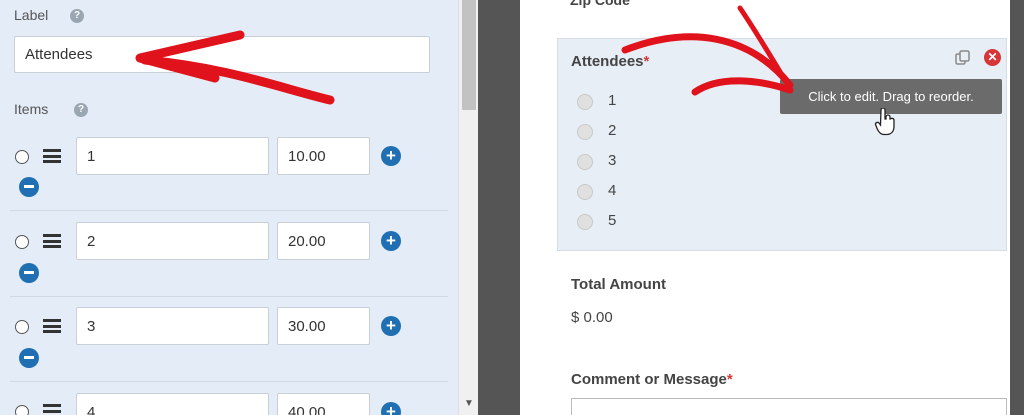 The height and width of the screenshot is (415, 1024). I want to click on delete-icon: ✕, so click(992, 57).